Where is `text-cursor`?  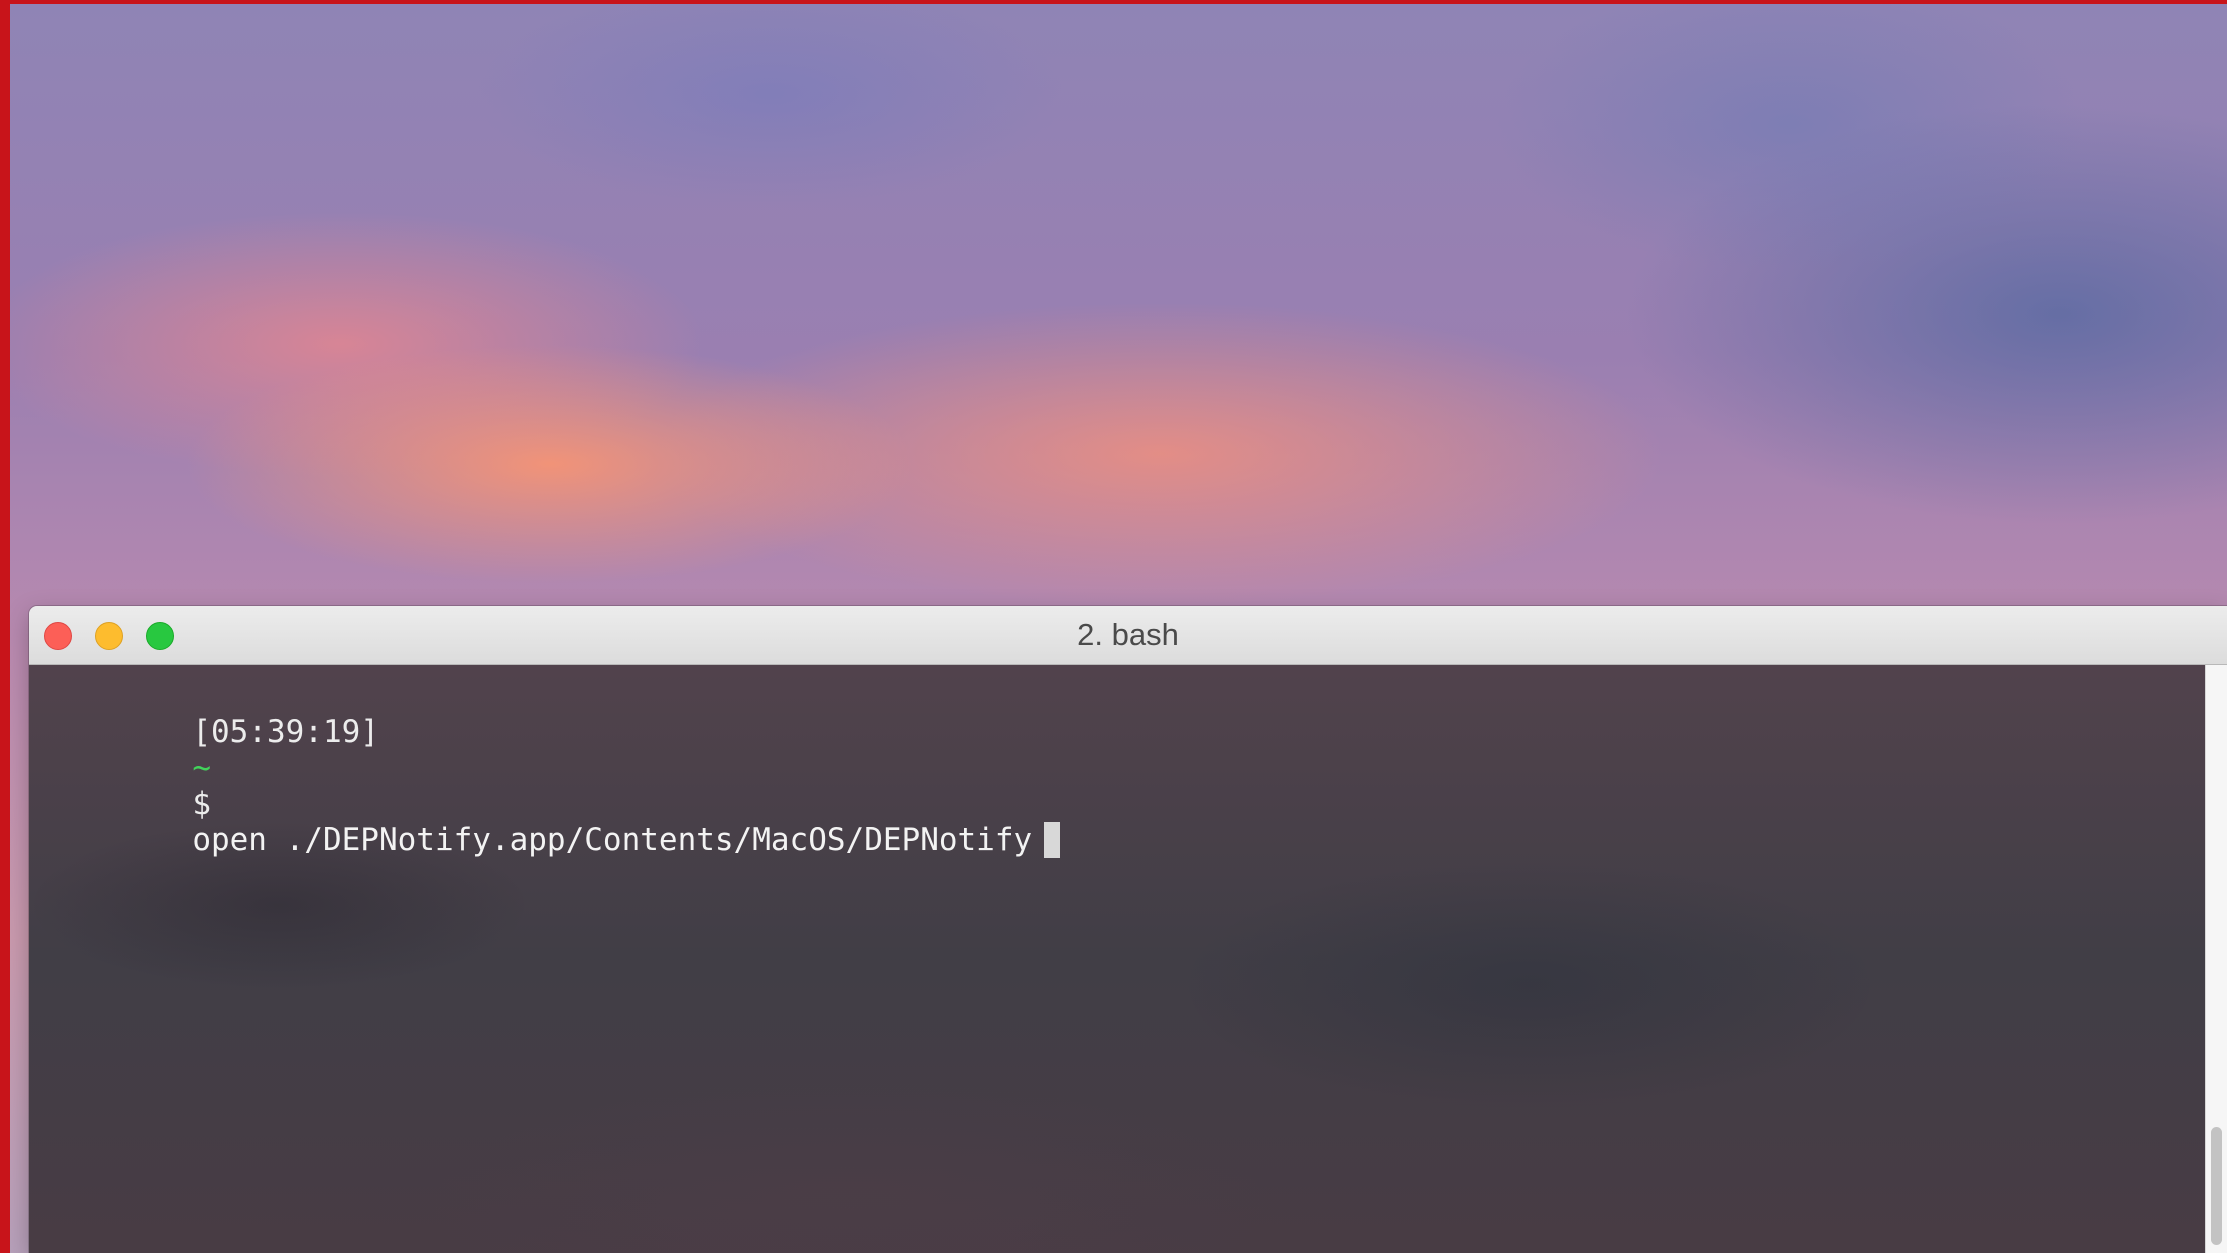 text-cursor is located at coordinates (1052, 840).